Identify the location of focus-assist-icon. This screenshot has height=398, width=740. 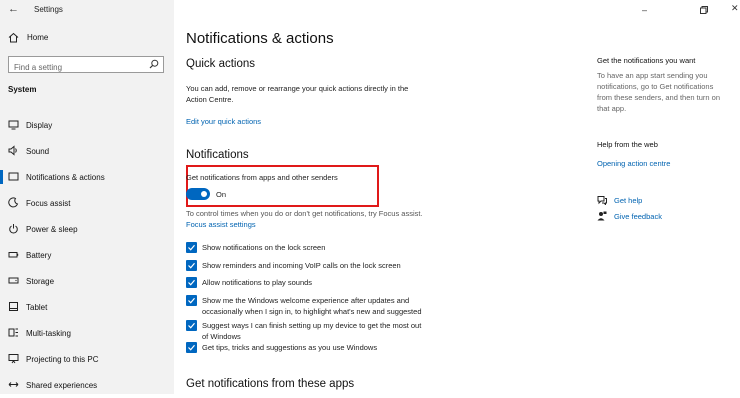
(13, 202).